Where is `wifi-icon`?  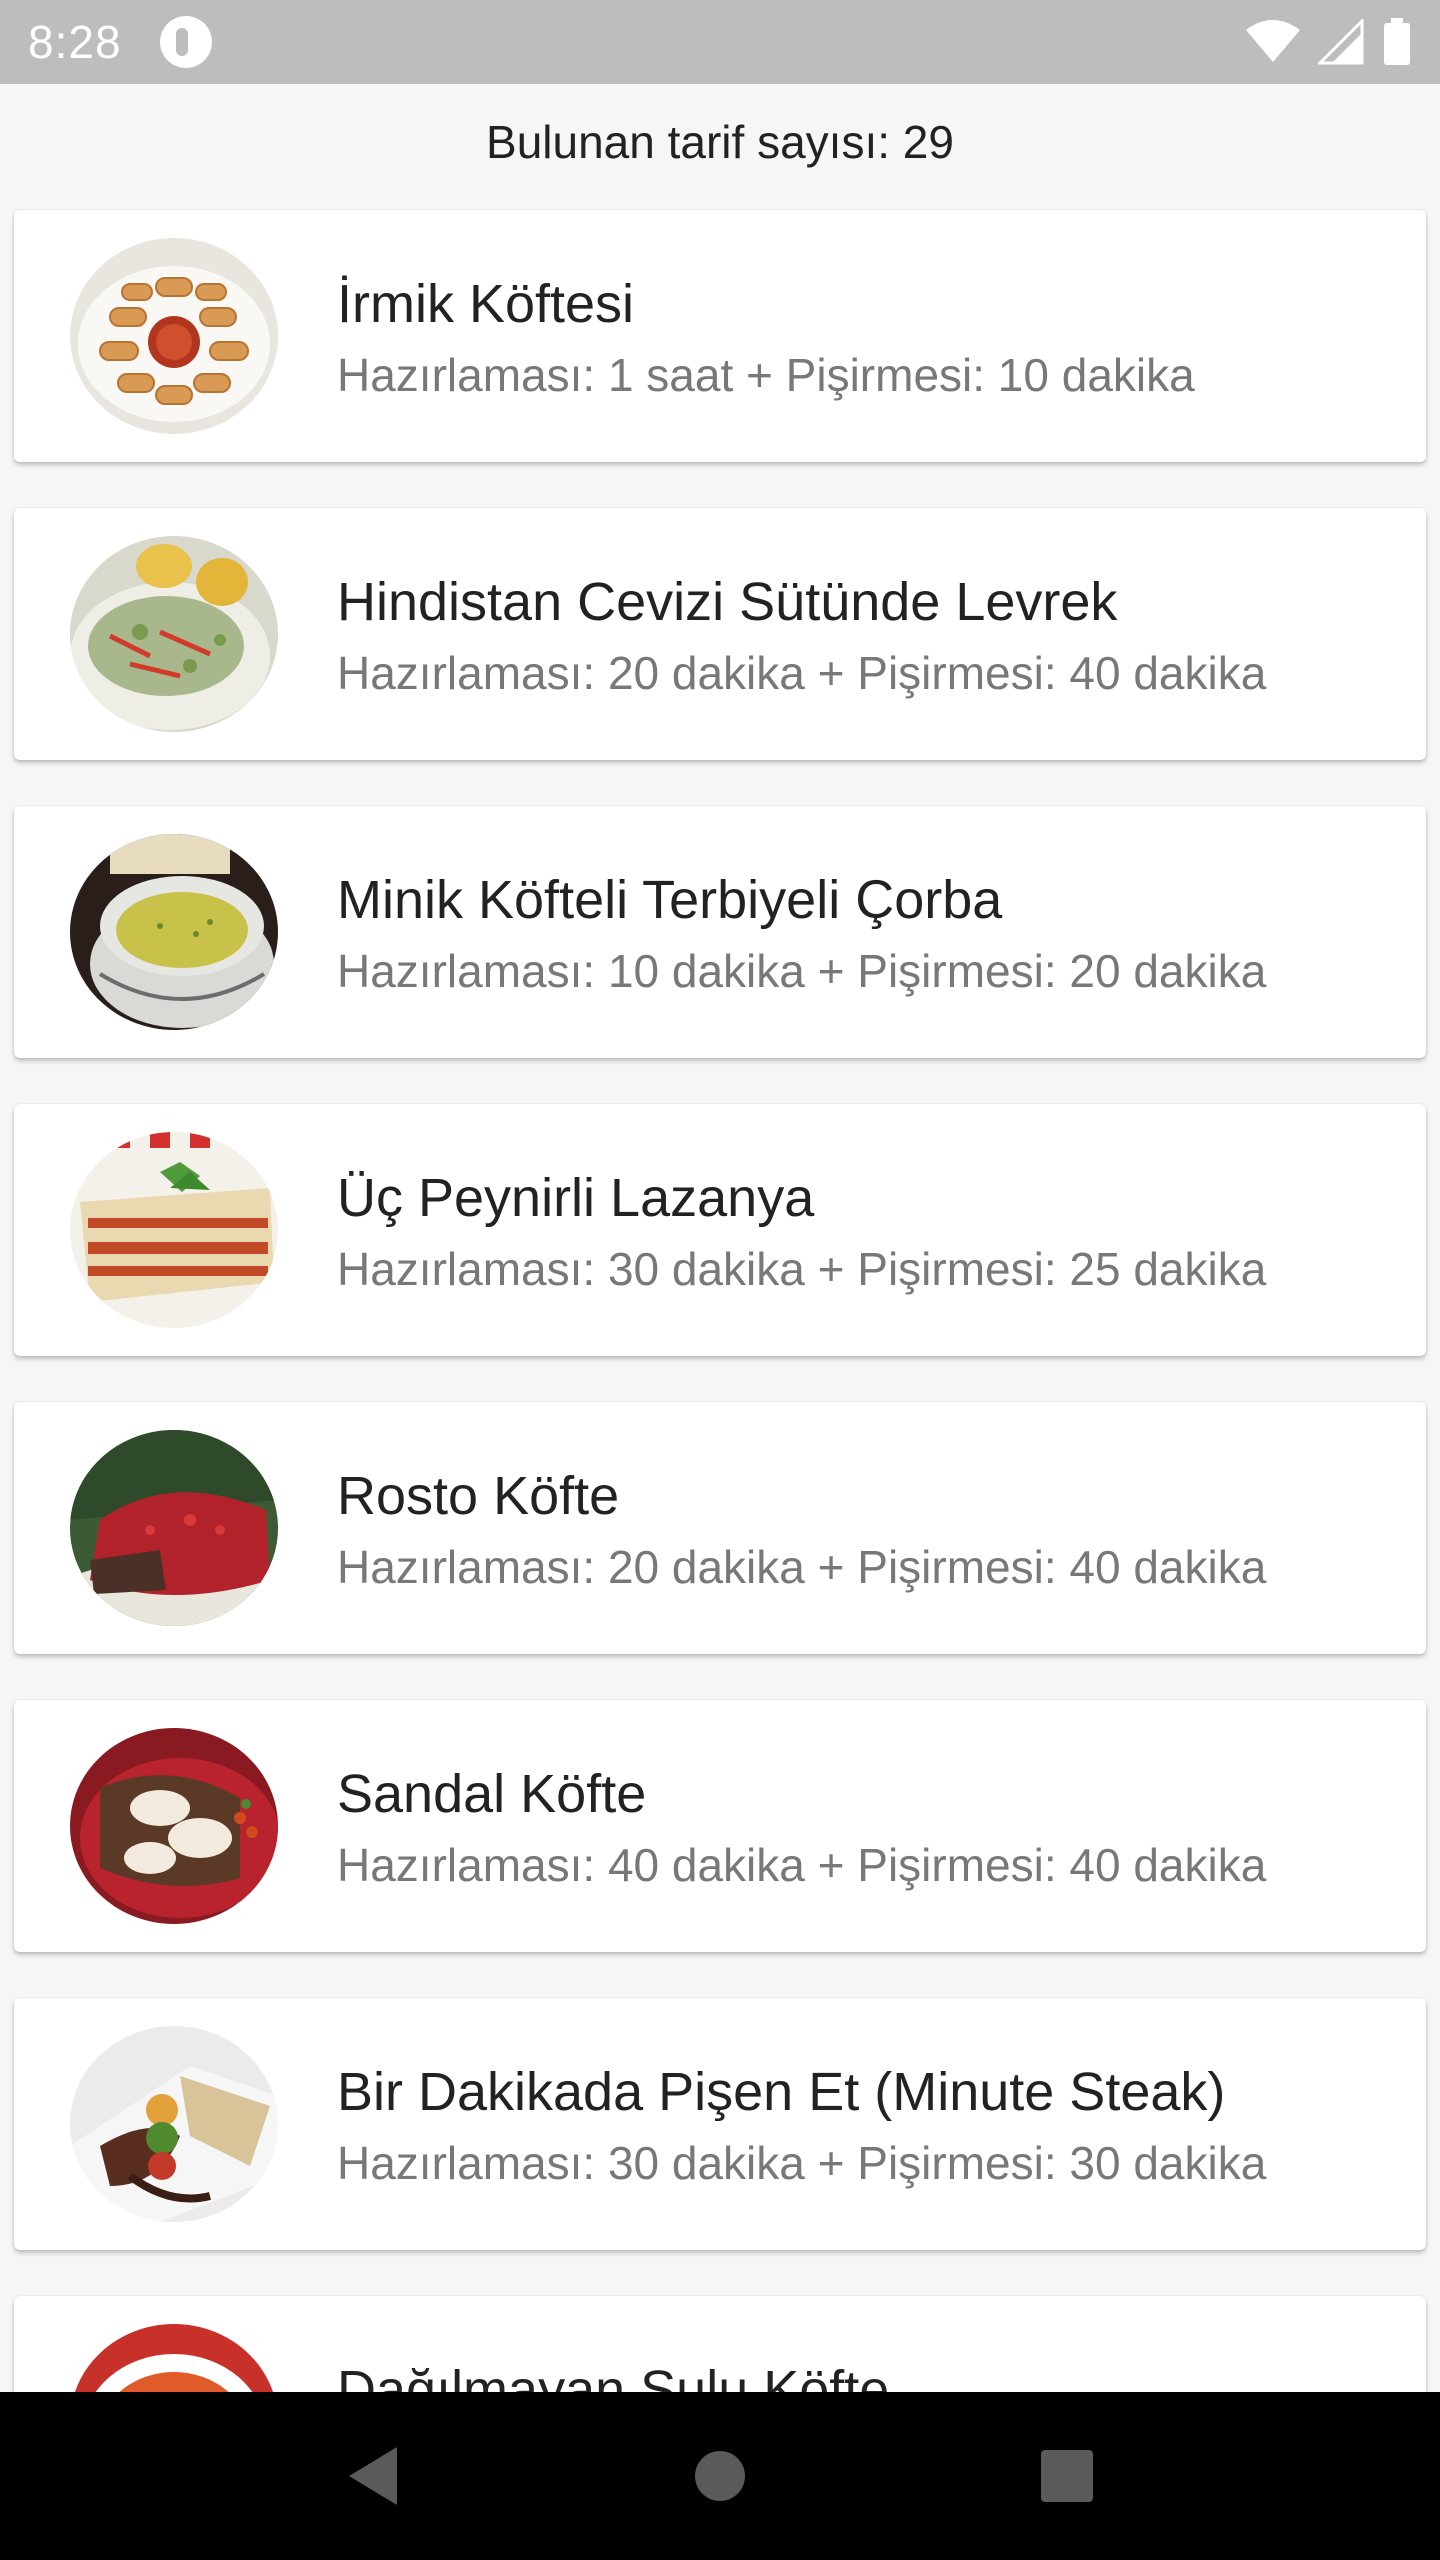
wifi-icon is located at coordinates (1273, 41).